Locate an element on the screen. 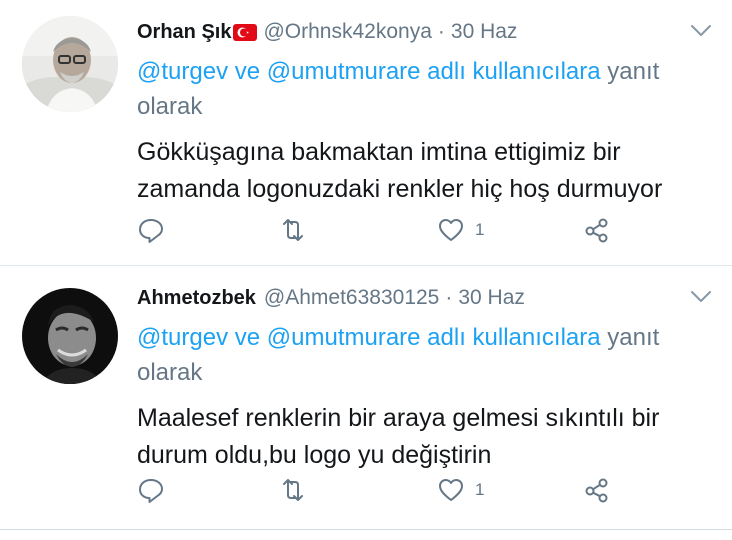 This screenshot has height=540, width=732. tweet-header: Orhan Şık @Orhnsk42konya · 30 Haz is located at coordinates (428, 32).